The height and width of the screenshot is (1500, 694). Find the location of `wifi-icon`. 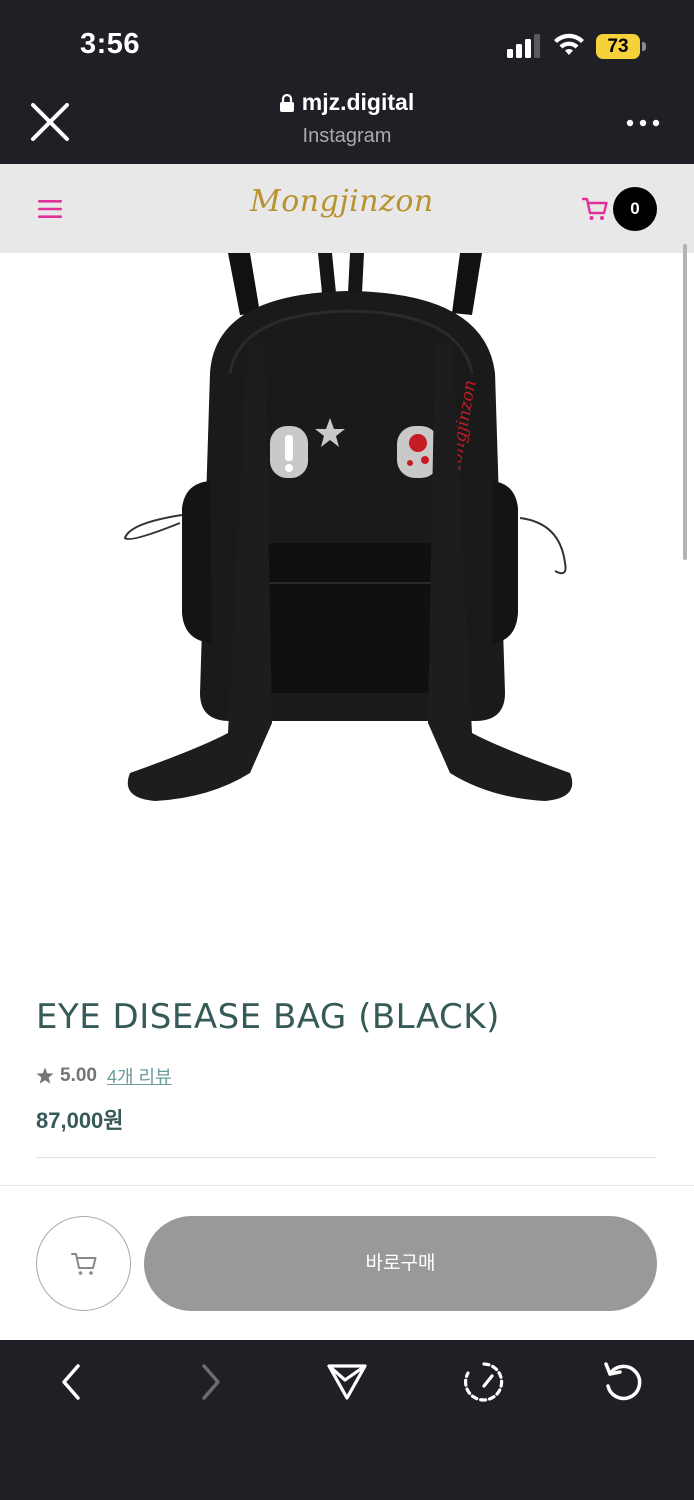

wifi-icon is located at coordinates (569, 44).